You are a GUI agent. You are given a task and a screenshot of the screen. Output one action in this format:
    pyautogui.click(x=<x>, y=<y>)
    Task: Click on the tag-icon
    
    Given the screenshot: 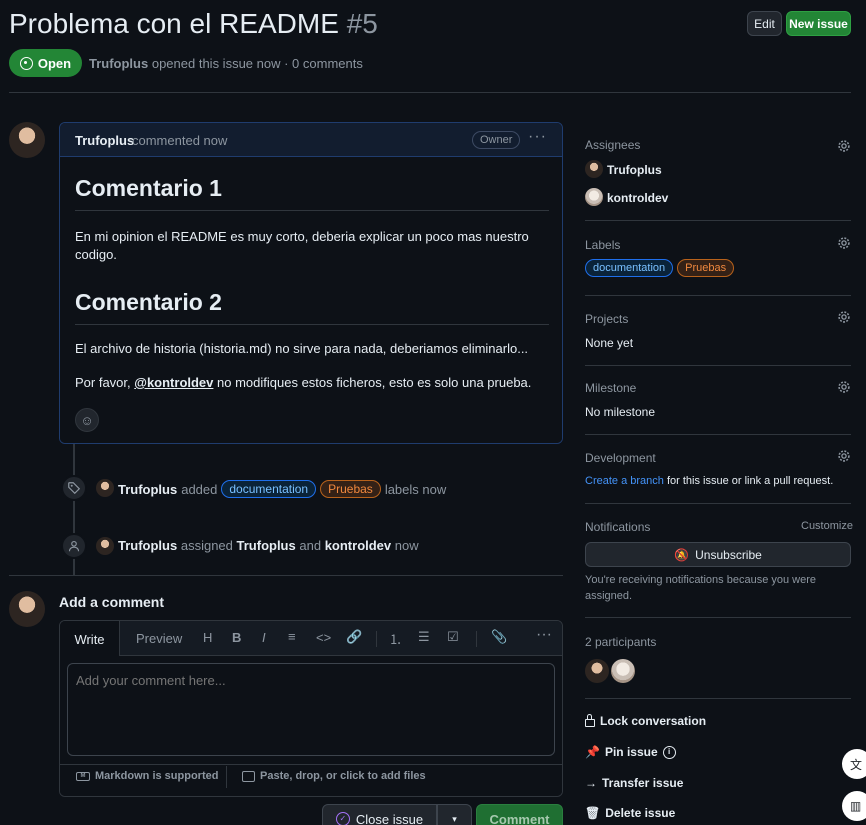 What is the action you would take?
    pyautogui.click(x=74, y=488)
    